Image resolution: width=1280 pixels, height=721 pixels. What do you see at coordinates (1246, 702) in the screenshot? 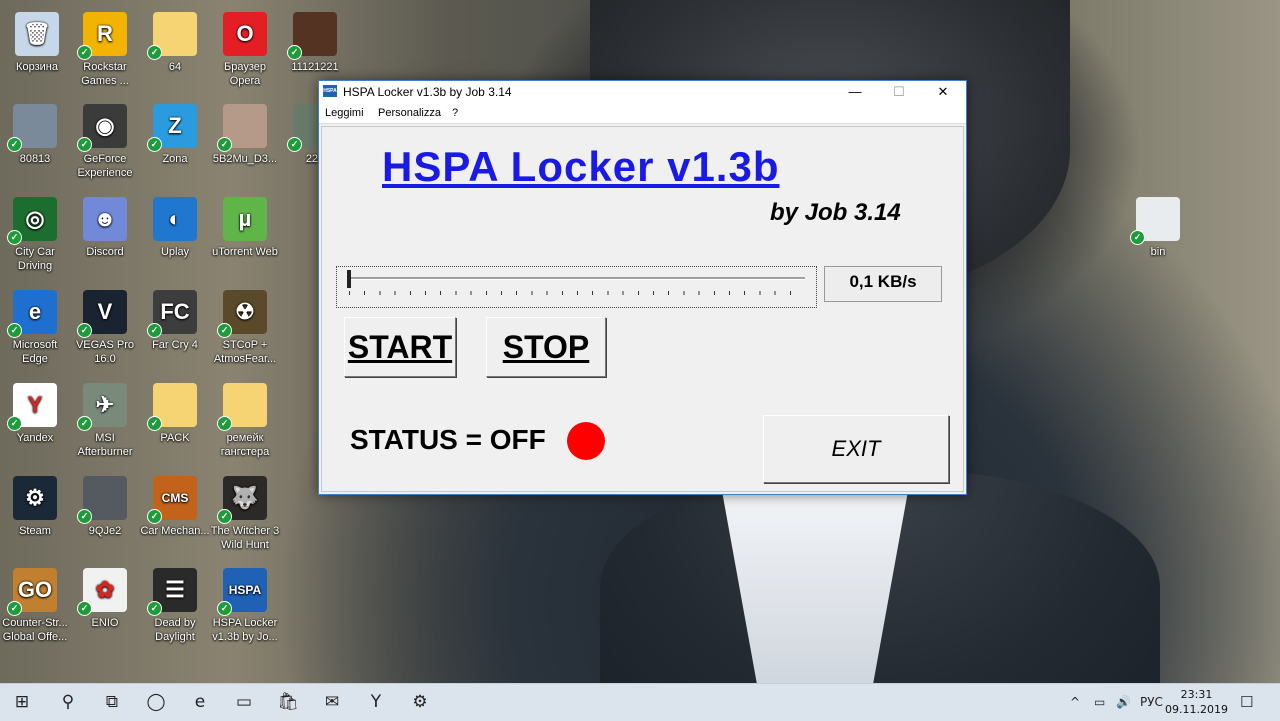
I see `notification-center-icon: ☐` at bounding box center [1246, 702].